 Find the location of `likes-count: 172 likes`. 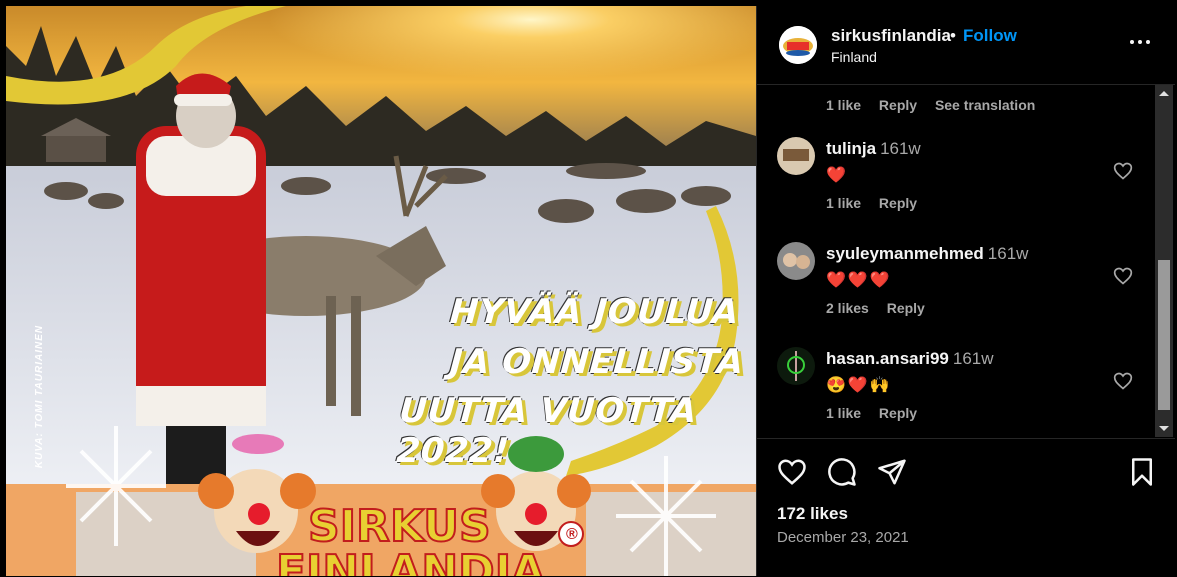

likes-count: 172 likes is located at coordinates (812, 514).